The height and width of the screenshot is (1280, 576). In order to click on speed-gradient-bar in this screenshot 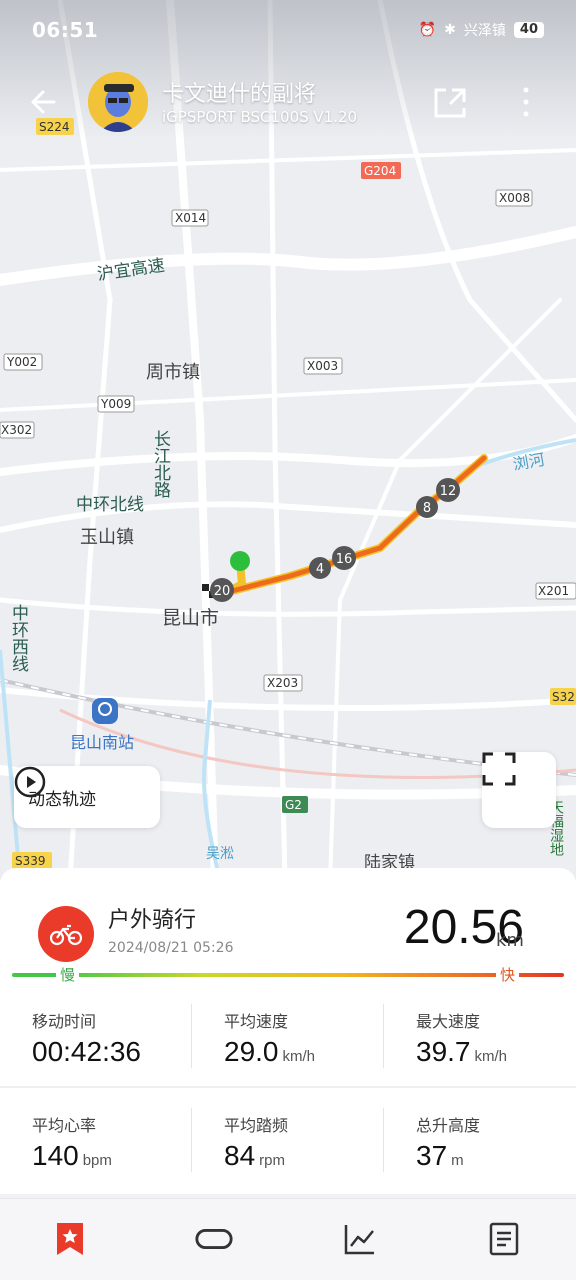, I will do `click(288, 975)`.